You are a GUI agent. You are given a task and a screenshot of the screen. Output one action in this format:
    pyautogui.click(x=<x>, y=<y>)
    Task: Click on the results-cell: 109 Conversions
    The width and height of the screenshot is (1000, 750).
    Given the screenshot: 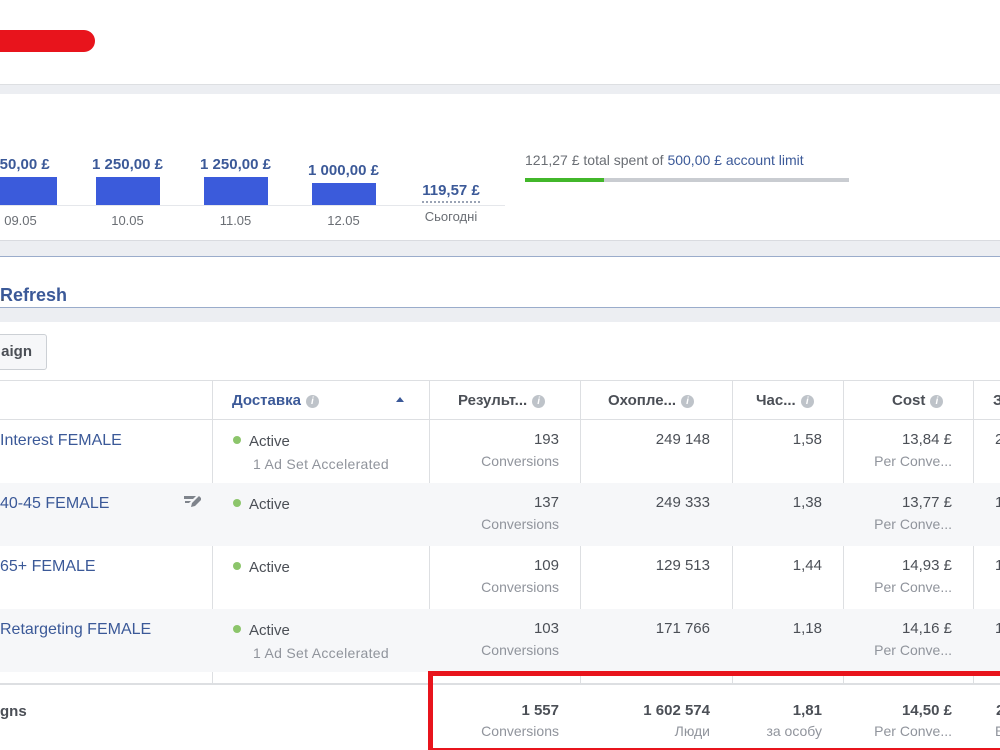 What is the action you would take?
    pyautogui.click(x=520, y=576)
    